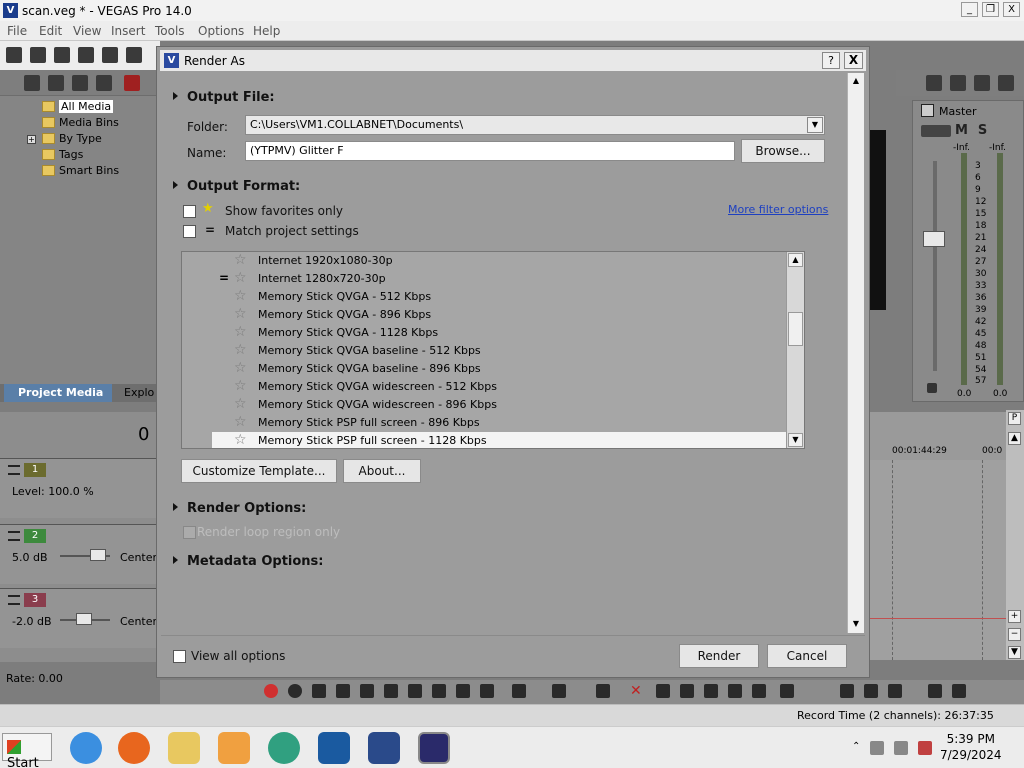  I want to click on master-fader-track, so click(935, 266).